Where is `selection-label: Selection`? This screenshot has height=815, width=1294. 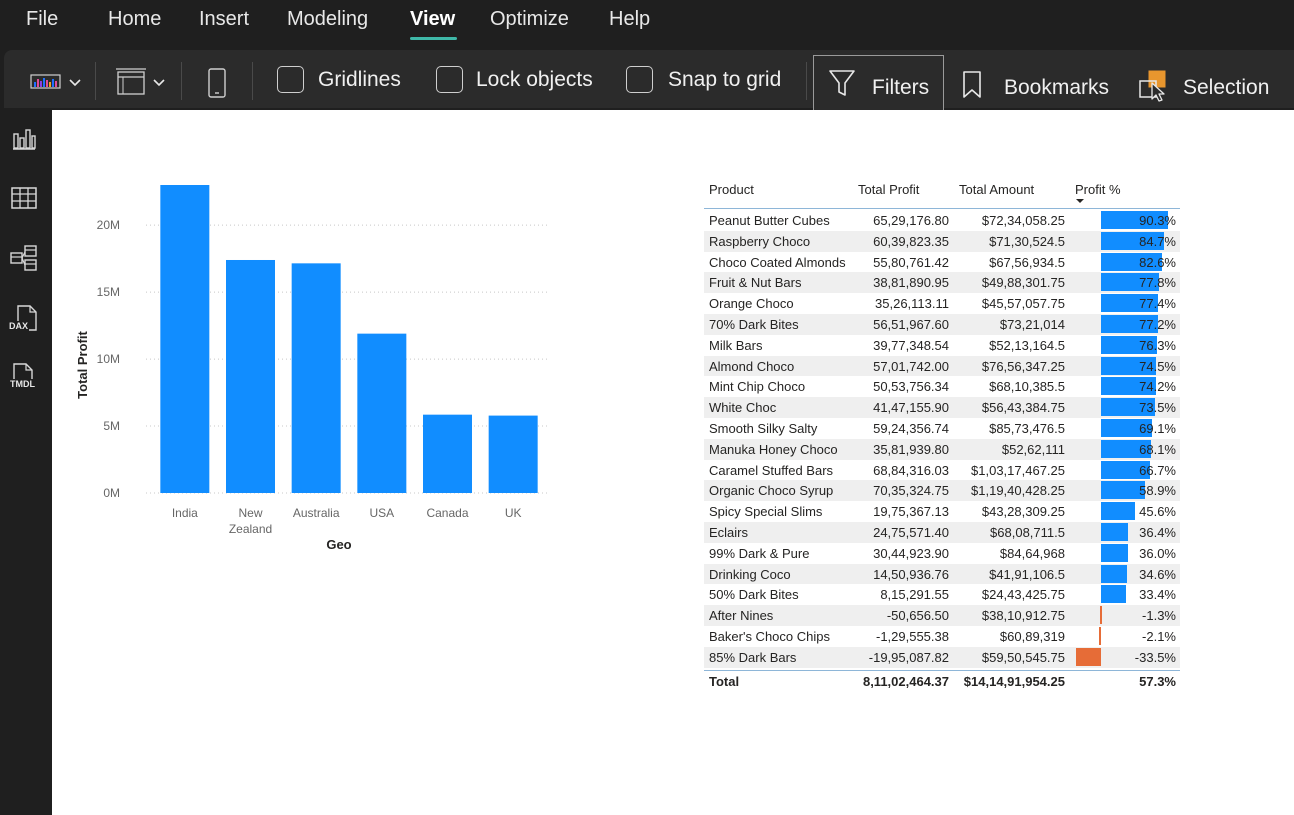
selection-label: Selection is located at coordinates (1226, 88).